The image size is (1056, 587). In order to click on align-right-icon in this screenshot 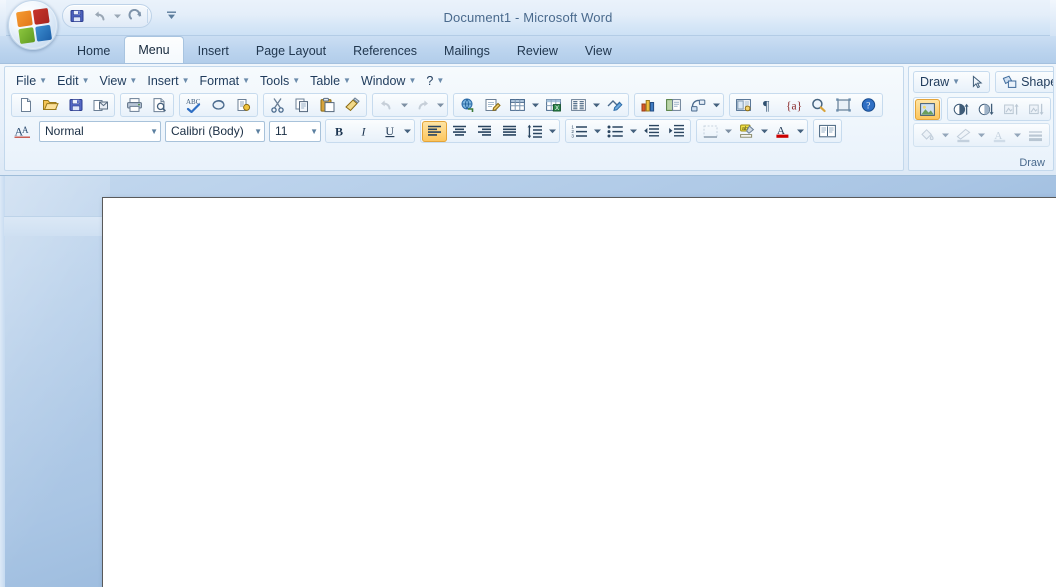, I will do `click(484, 131)`.